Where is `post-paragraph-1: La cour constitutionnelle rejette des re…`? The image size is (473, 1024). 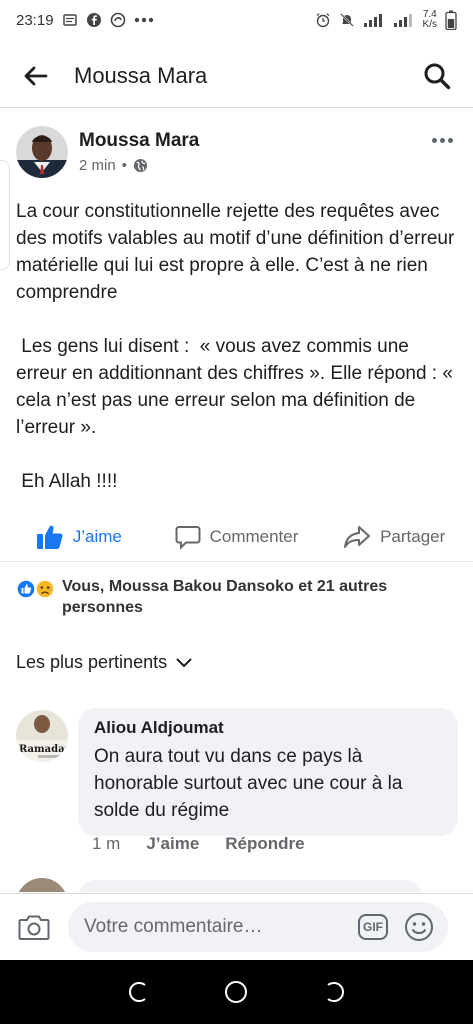
post-paragraph-1: La cour constitutionnelle rejette des re… is located at coordinates (238, 252).